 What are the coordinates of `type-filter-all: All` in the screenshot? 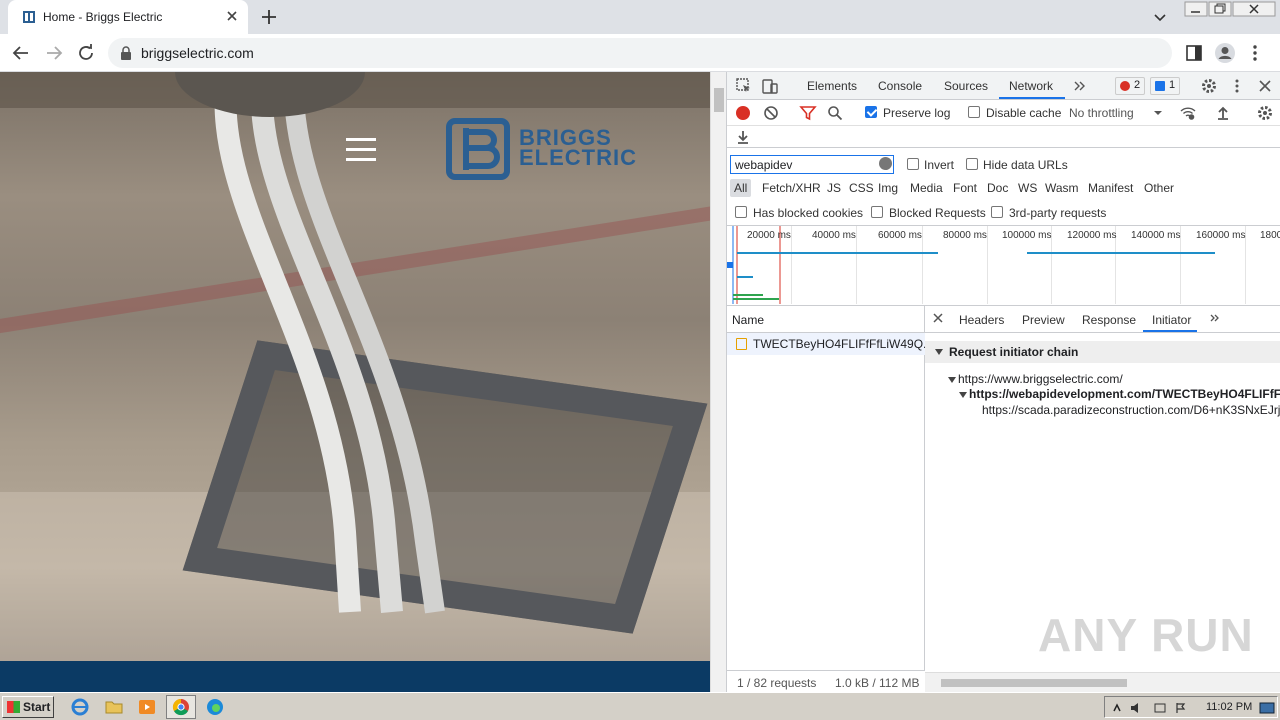 It's located at (741, 188).